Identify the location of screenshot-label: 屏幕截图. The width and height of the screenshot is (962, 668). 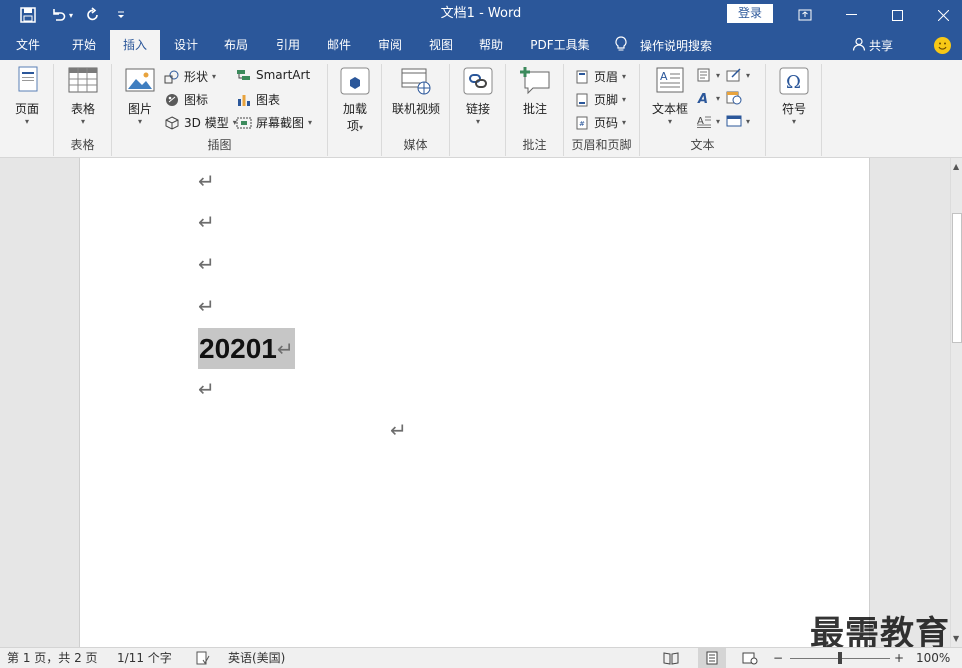
(280, 123).